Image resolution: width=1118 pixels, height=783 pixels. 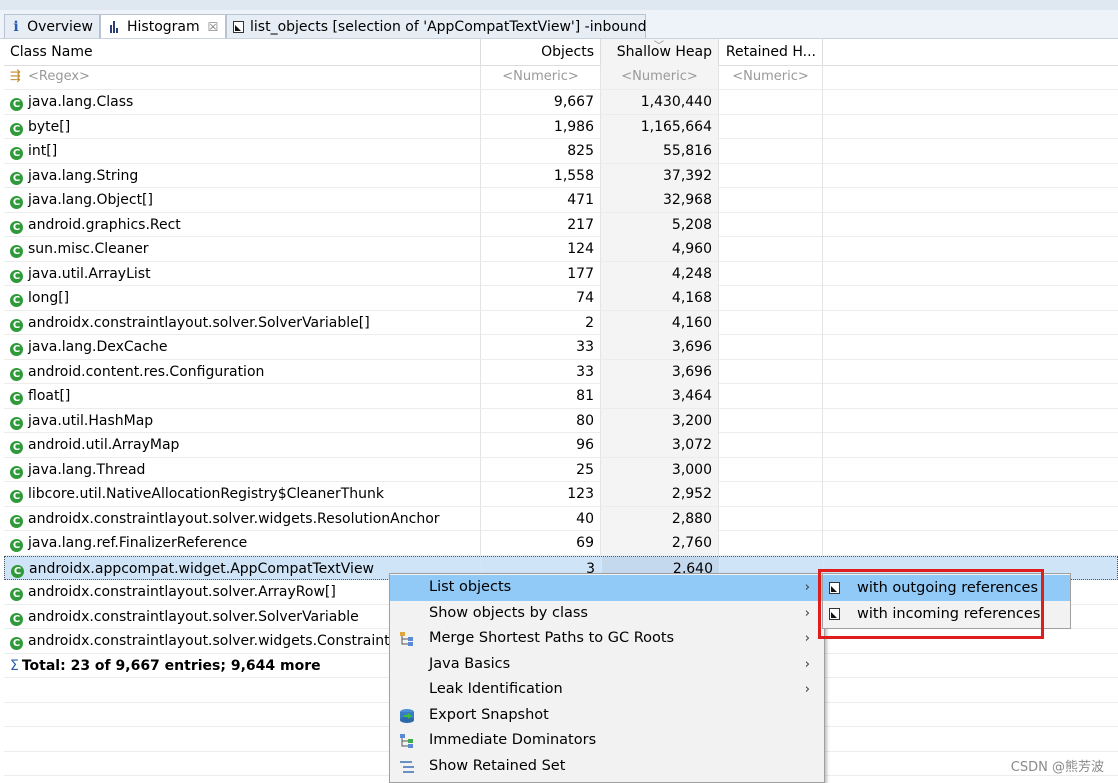 What do you see at coordinates (660, 445) in the screenshot?
I see `shallow-heap-cell: 3,072` at bounding box center [660, 445].